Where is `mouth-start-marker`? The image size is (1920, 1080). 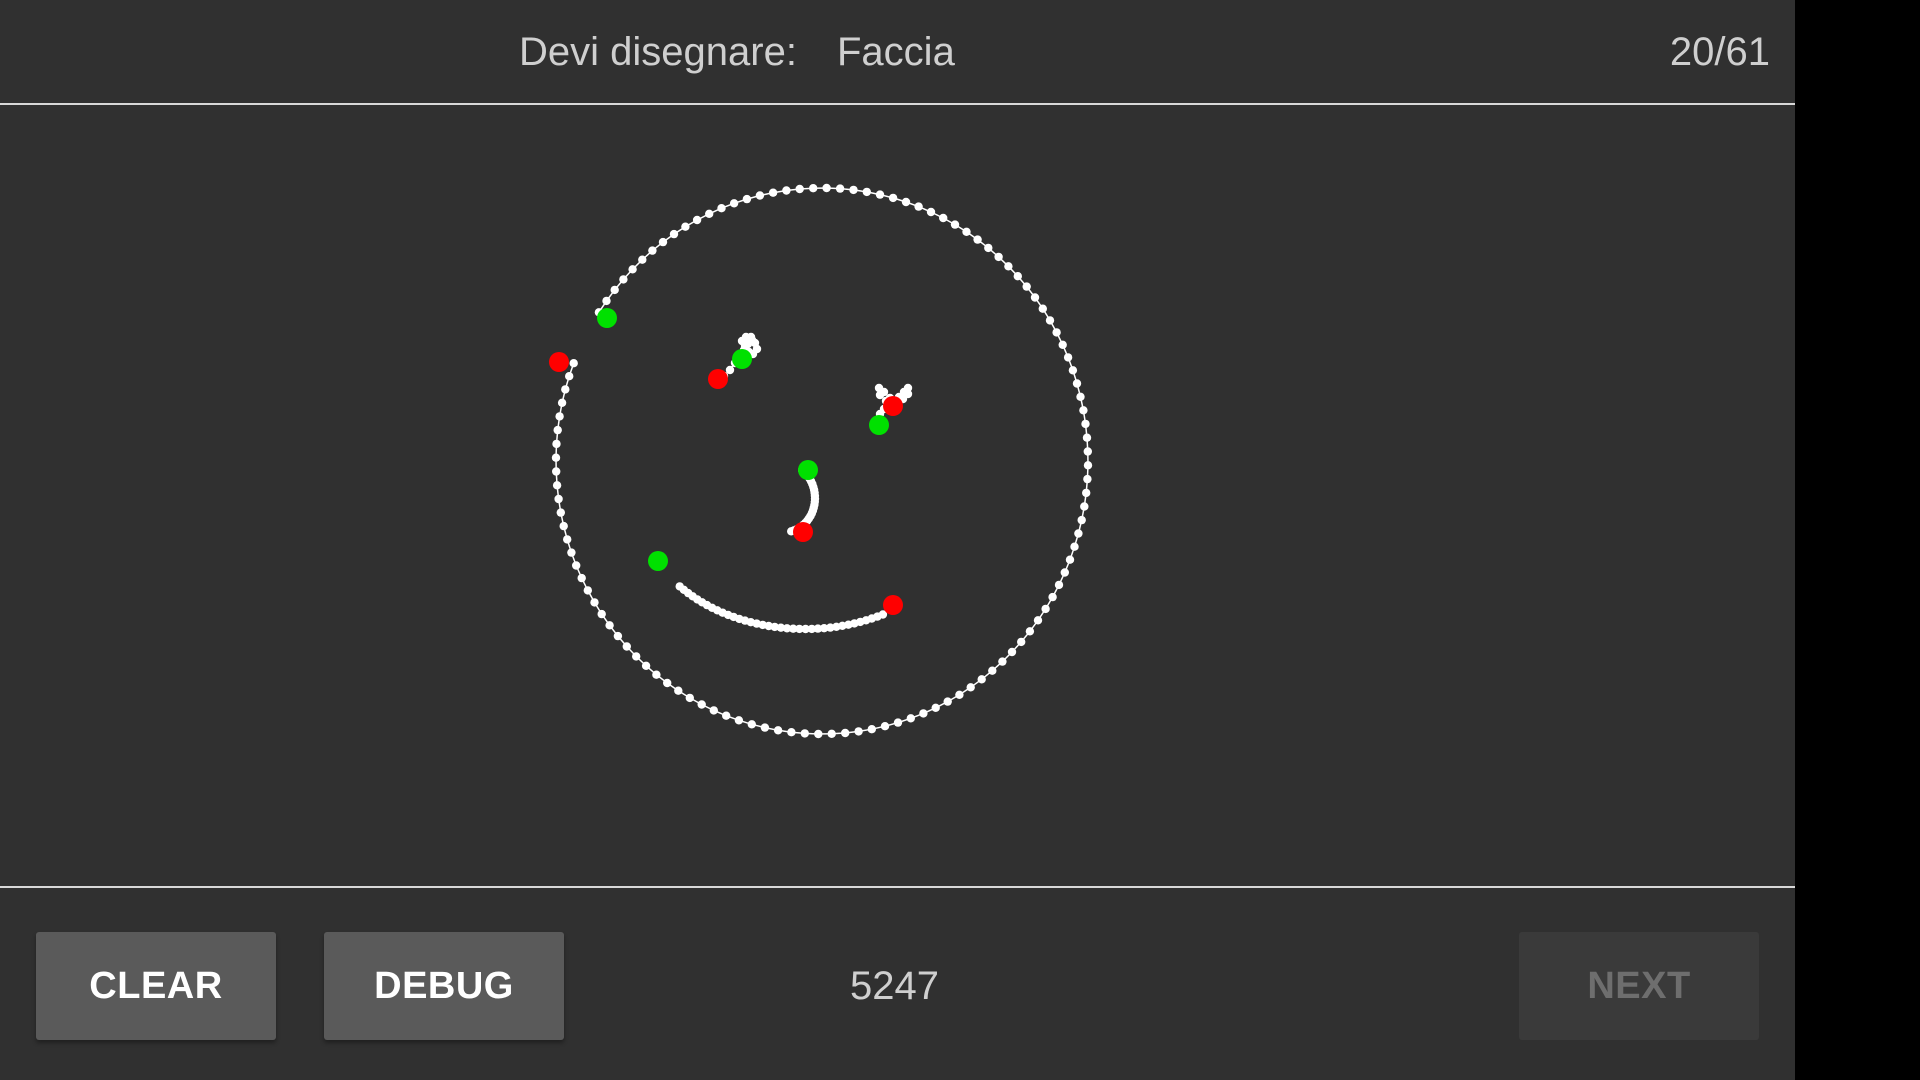
mouth-start-marker is located at coordinates (658, 561).